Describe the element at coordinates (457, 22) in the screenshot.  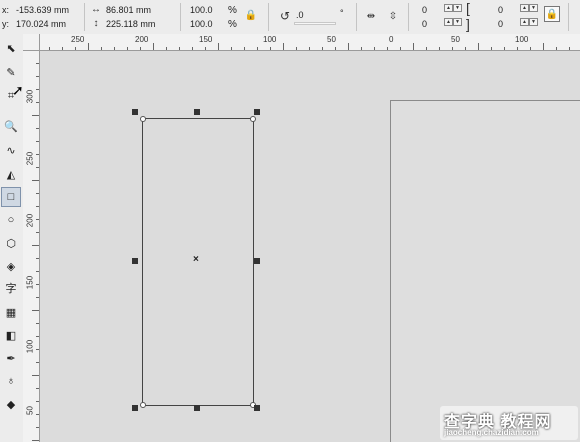
I see `corner-bl-down-arrow-icon: ▼` at that location.